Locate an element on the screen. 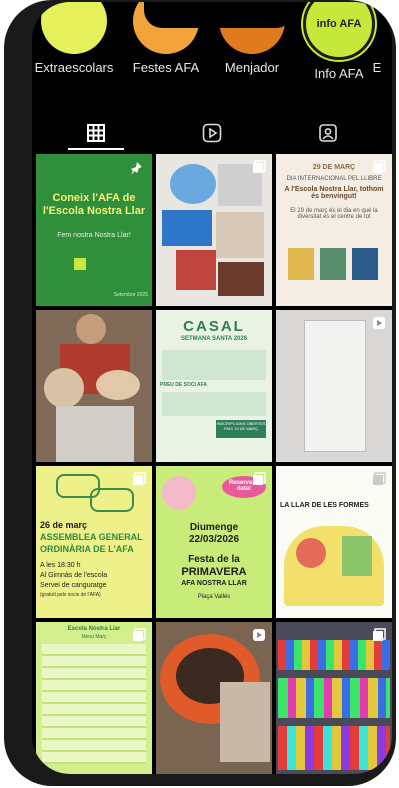  post-line: DIA INTERNACIONAL PEL LLIBRE is located at coordinates (334, 179).